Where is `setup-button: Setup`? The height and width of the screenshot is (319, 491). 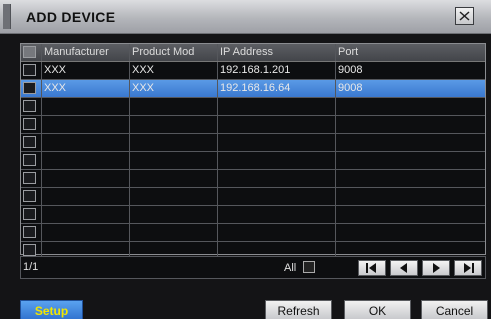 setup-button: Setup is located at coordinates (51, 309).